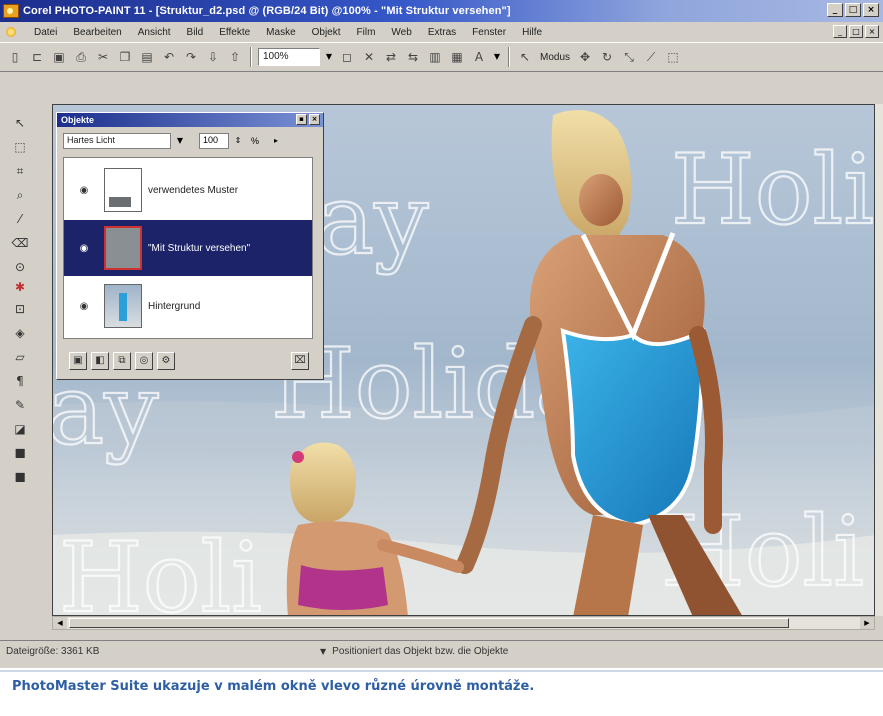 The height and width of the screenshot is (716, 883). Describe the element at coordinates (97, 32) in the screenshot. I see `menu-bearbeiten: Bearbeiten` at that location.